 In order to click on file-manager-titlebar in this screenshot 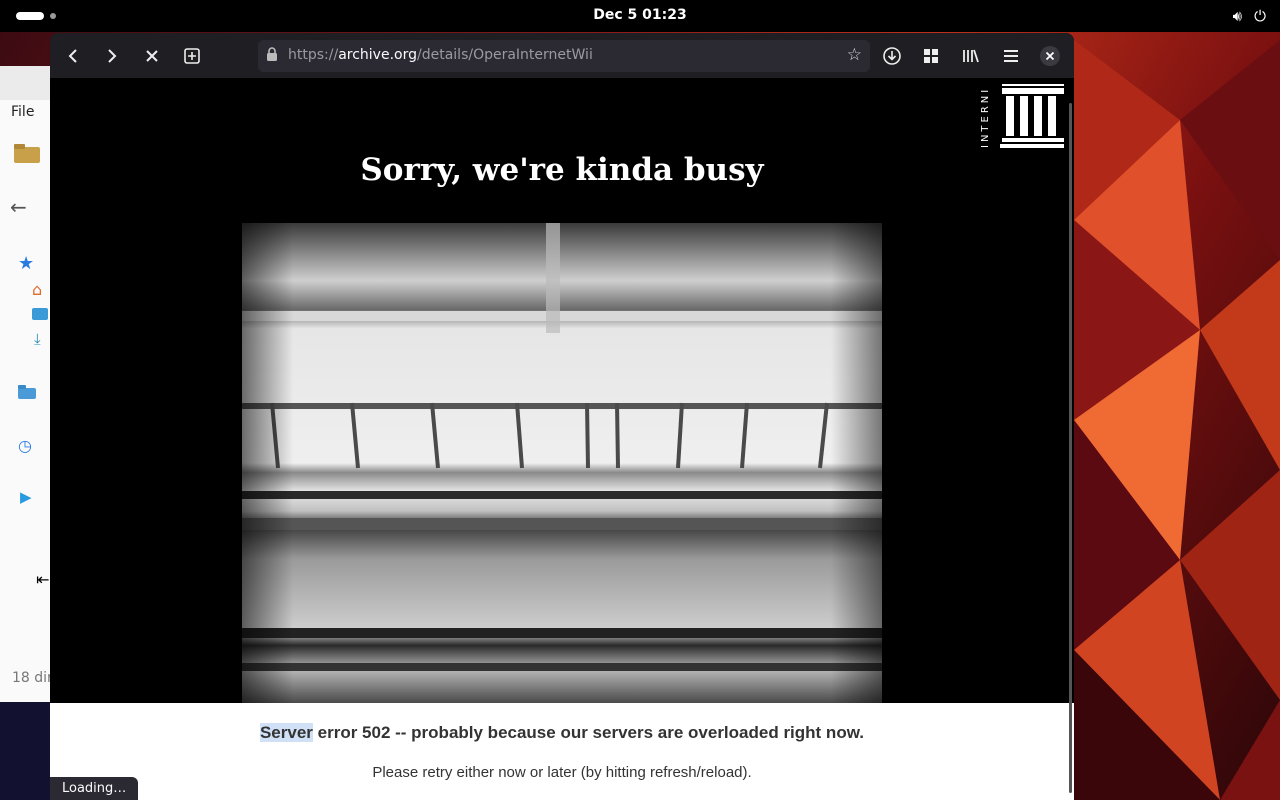, I will do `click(26, 83)`.